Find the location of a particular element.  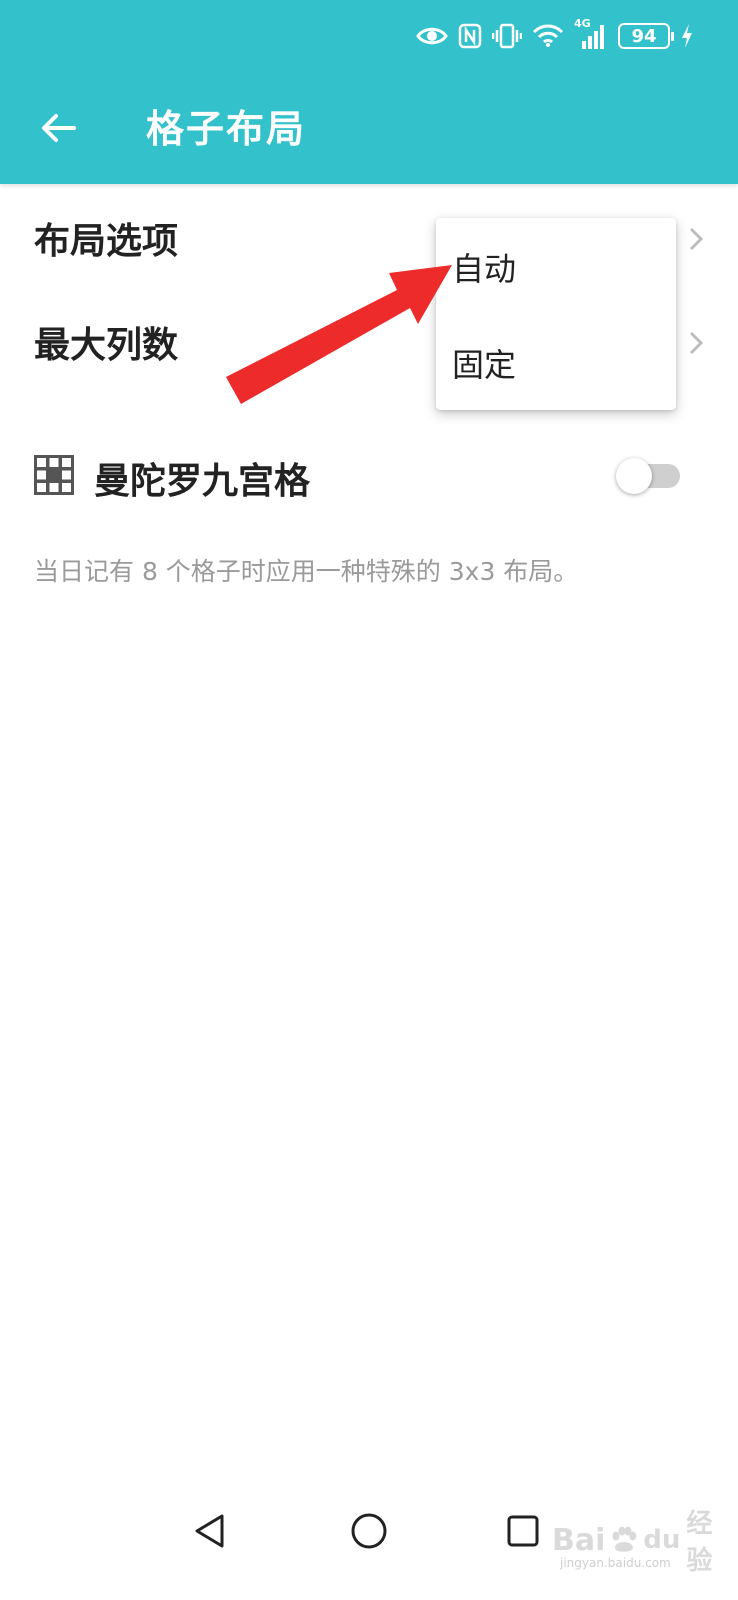

battery-icon: 94 is located at coordinates (646, 36).